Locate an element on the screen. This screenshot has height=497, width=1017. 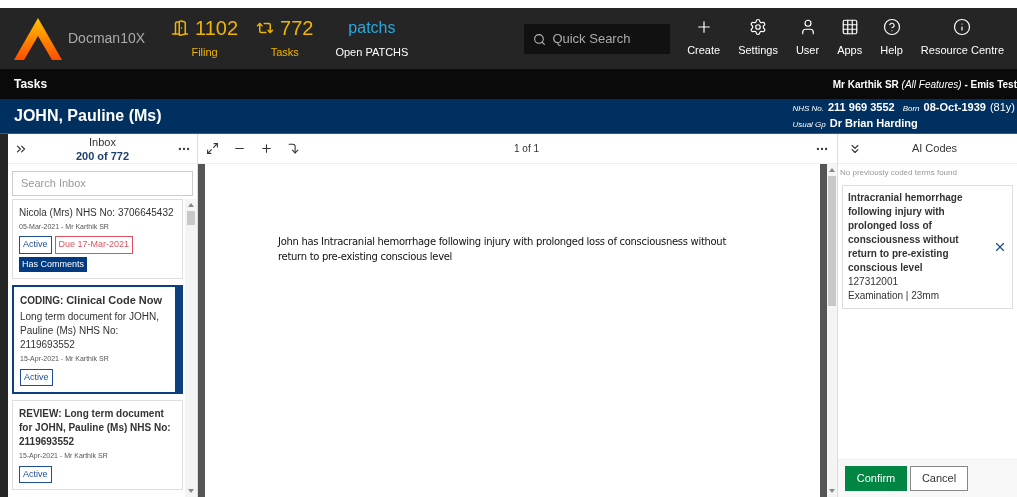
rotate-button is located at coordinates (293, 148).